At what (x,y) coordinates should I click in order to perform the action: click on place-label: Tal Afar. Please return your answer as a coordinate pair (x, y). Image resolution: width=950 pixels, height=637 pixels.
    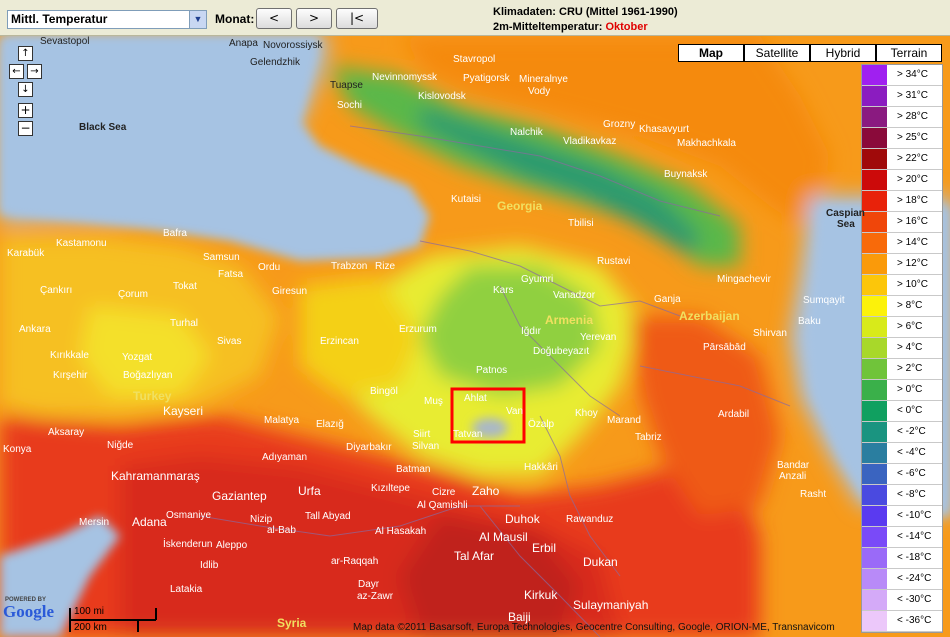
    Looking at the image, I should click on (474, 556).